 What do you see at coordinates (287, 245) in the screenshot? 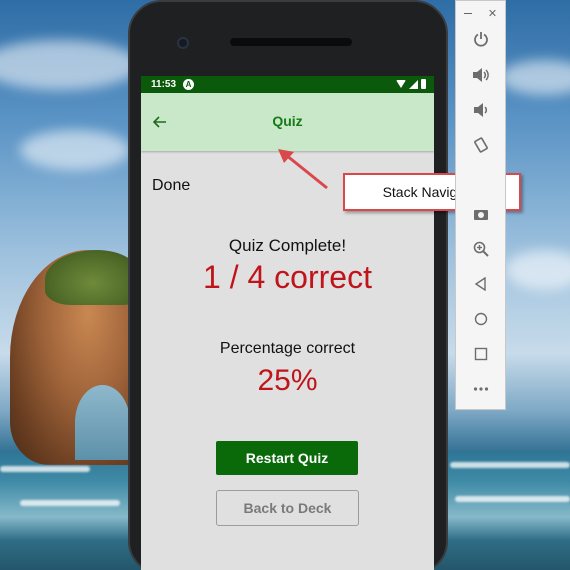
I see `quiz-complete-label: Quiz Complete!` at bounding box center [287, 245].